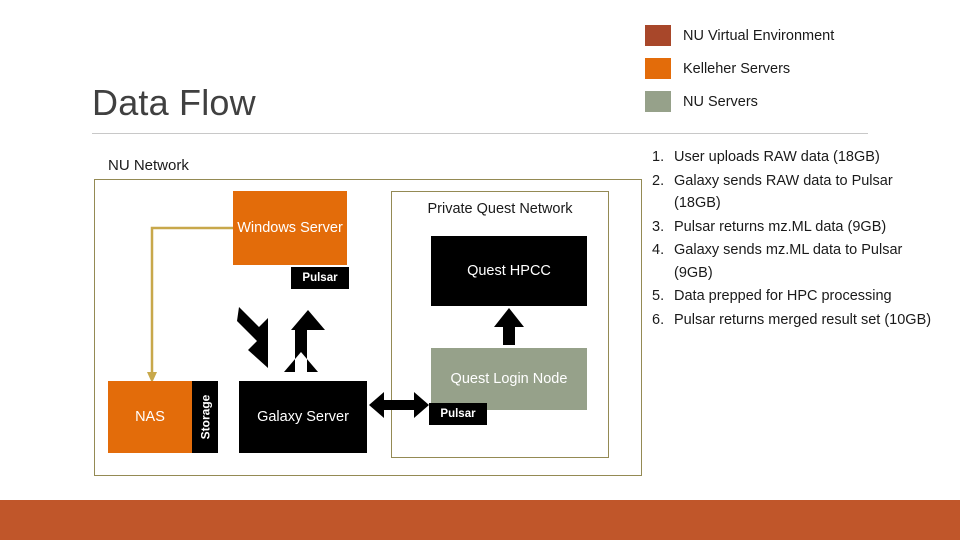 This screenshot has width=960, height=540. I want to click on node-quest-hpcc: Quest HPCC, so click(509, 271).